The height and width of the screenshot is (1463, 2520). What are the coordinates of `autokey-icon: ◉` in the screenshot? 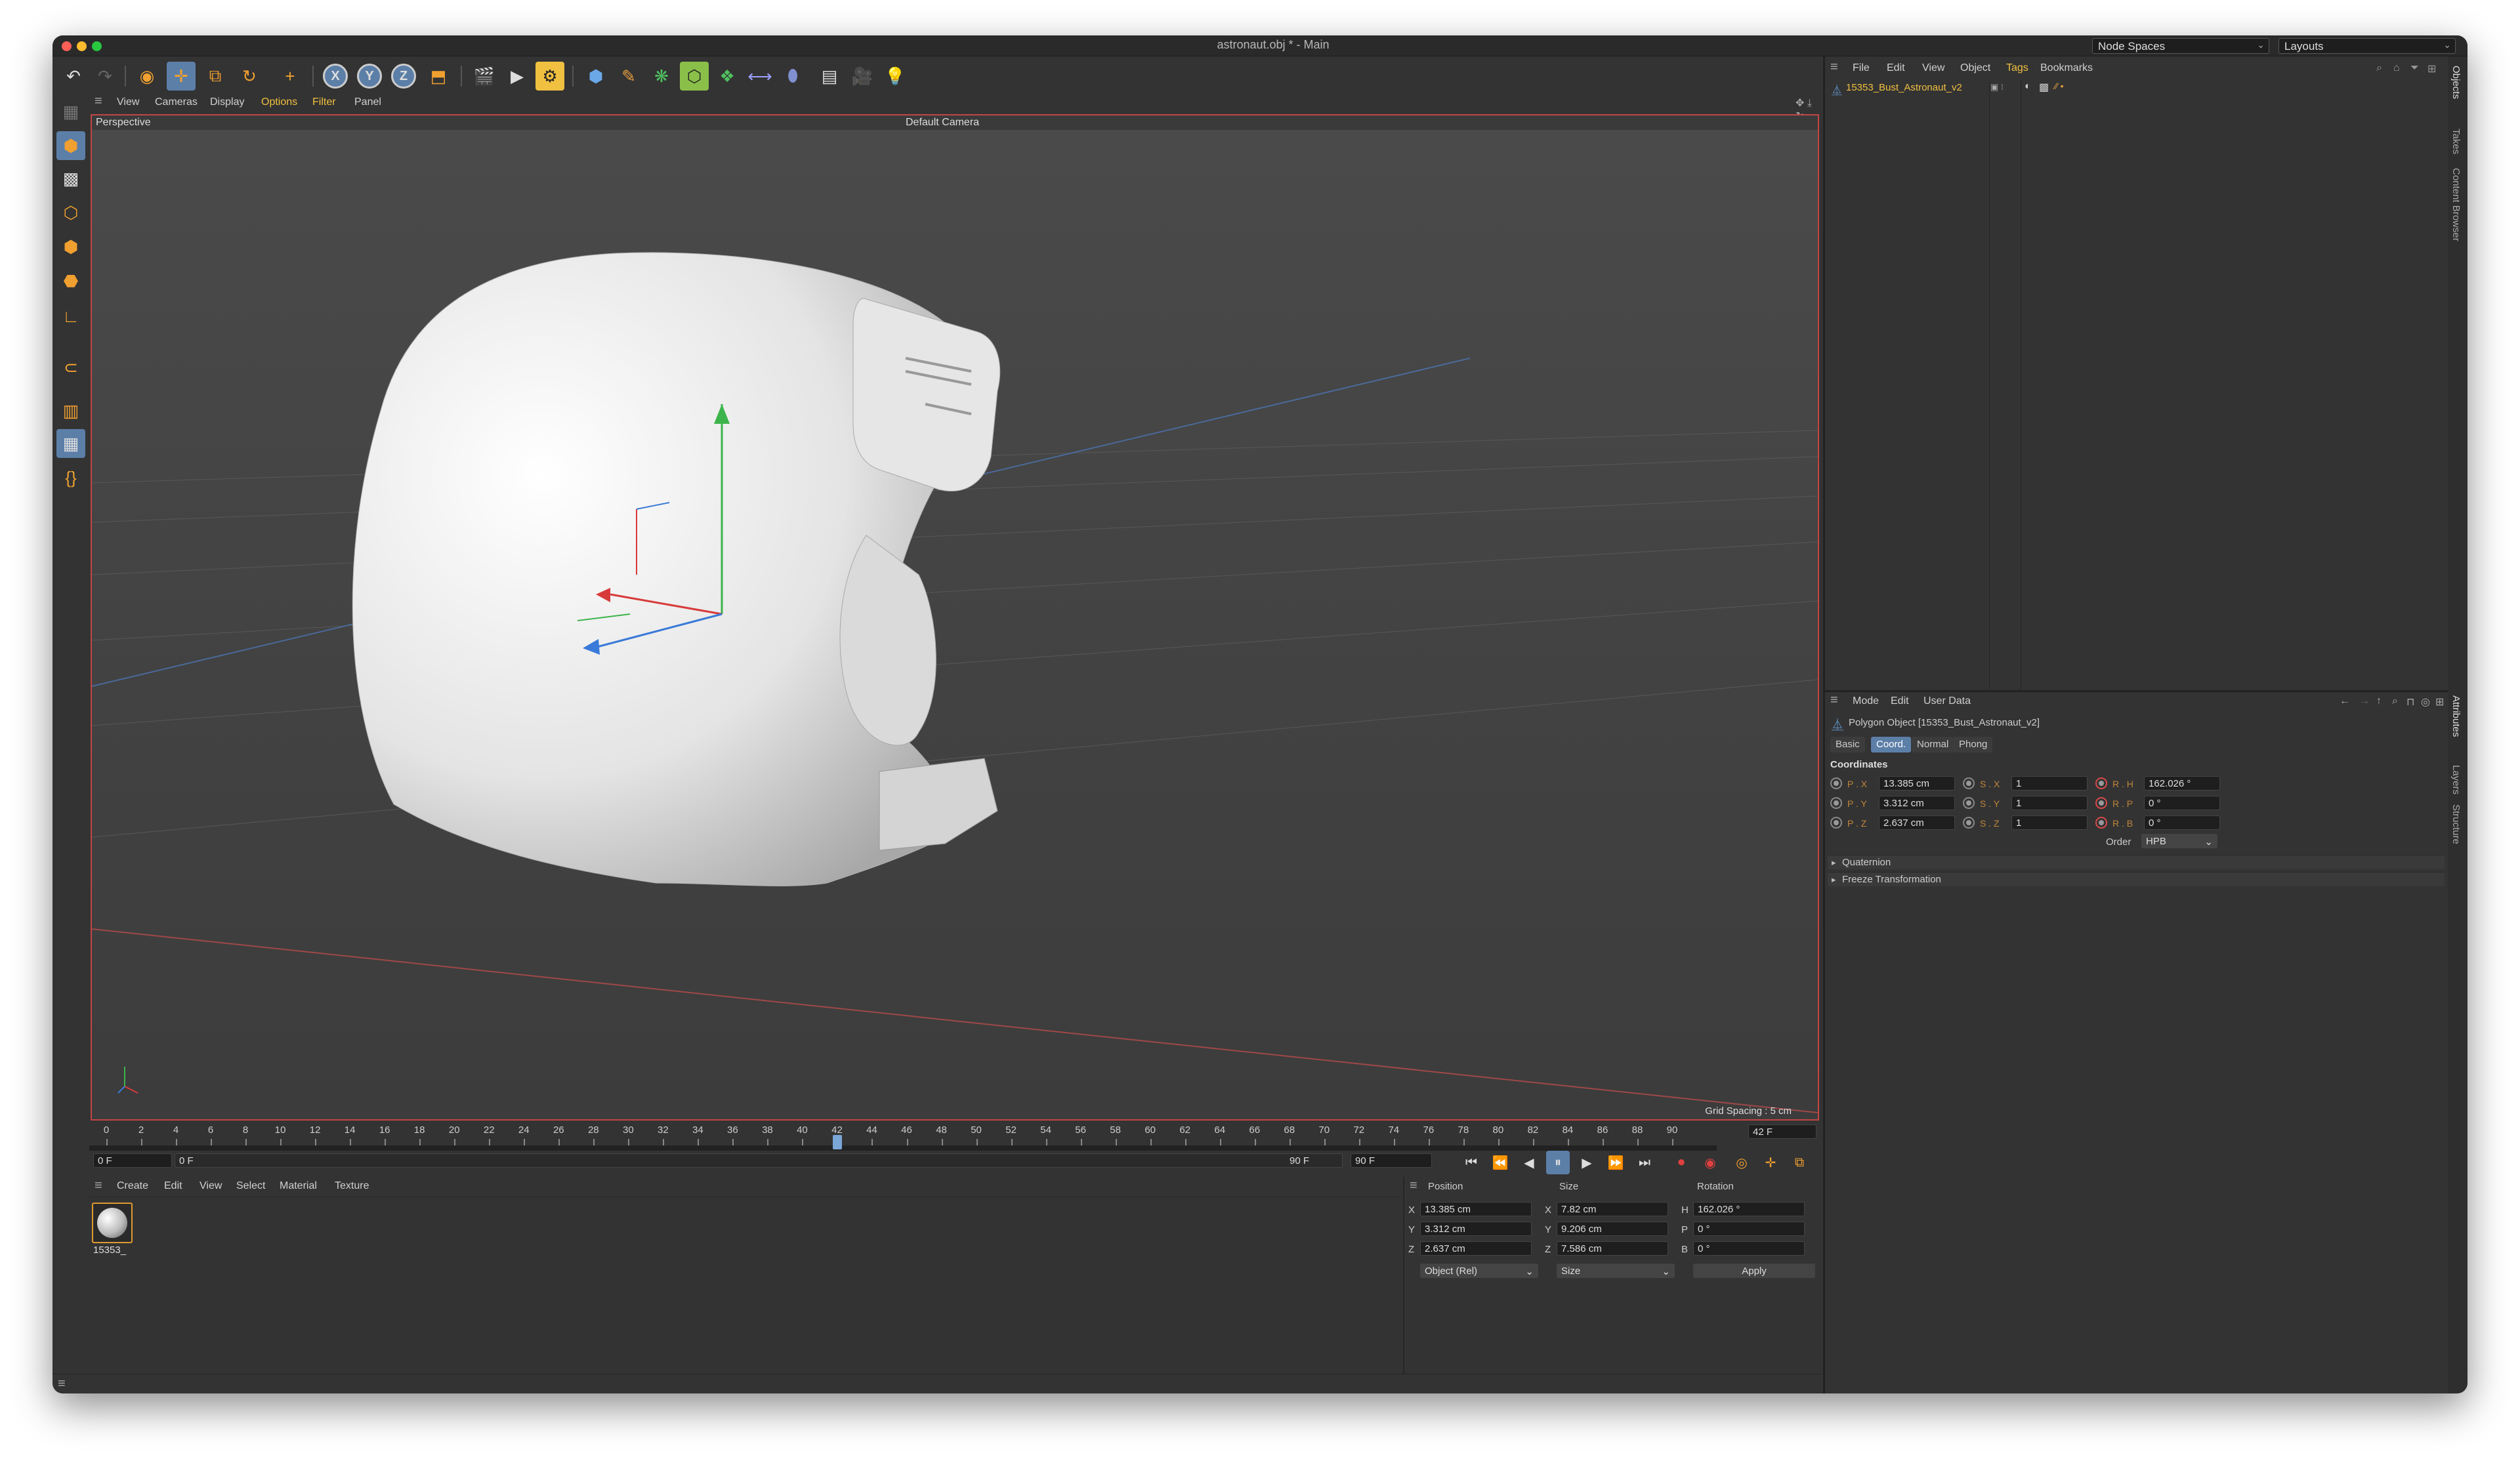 It's located at (1710, 1163).